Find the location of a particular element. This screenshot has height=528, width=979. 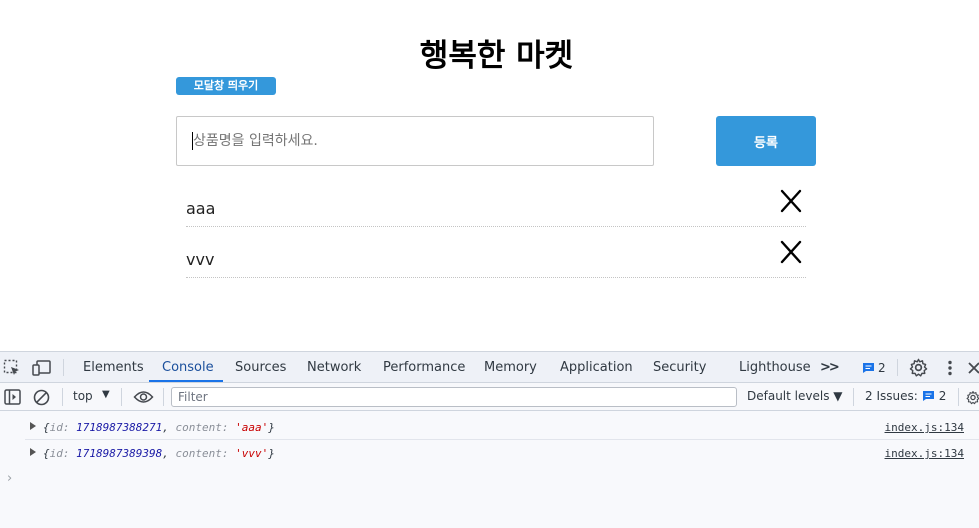

register-button: 등록 is located at coordinates (766, 141).